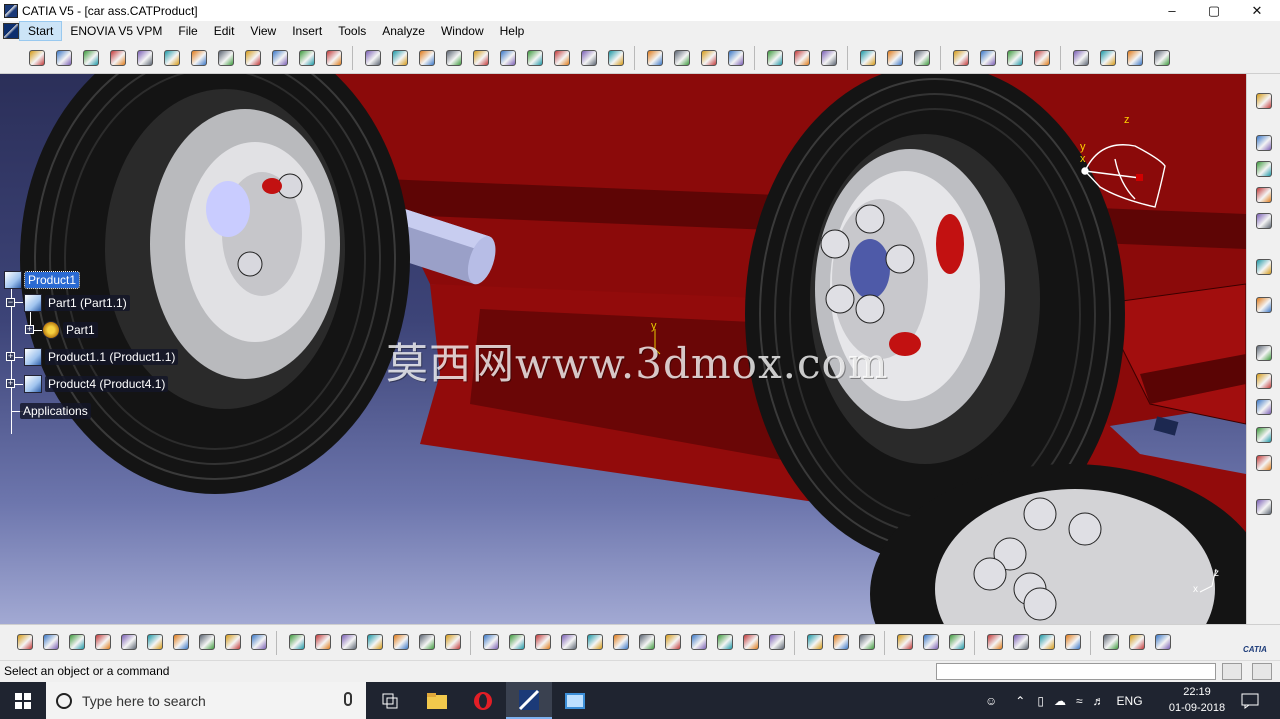 The height and width of the screenshot is (719, 1280). What do you see at coordinates (91, 58) in the screenshot?
I see `existing-component-button` at bounding box center [91, 58].